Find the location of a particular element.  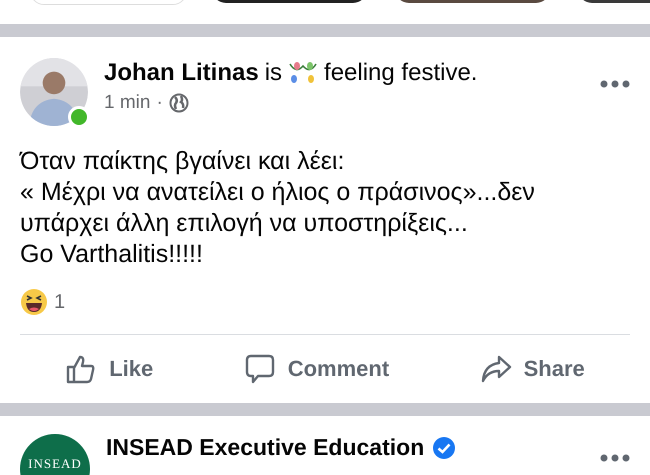

status-text: is is located at coordinates (273, 73).